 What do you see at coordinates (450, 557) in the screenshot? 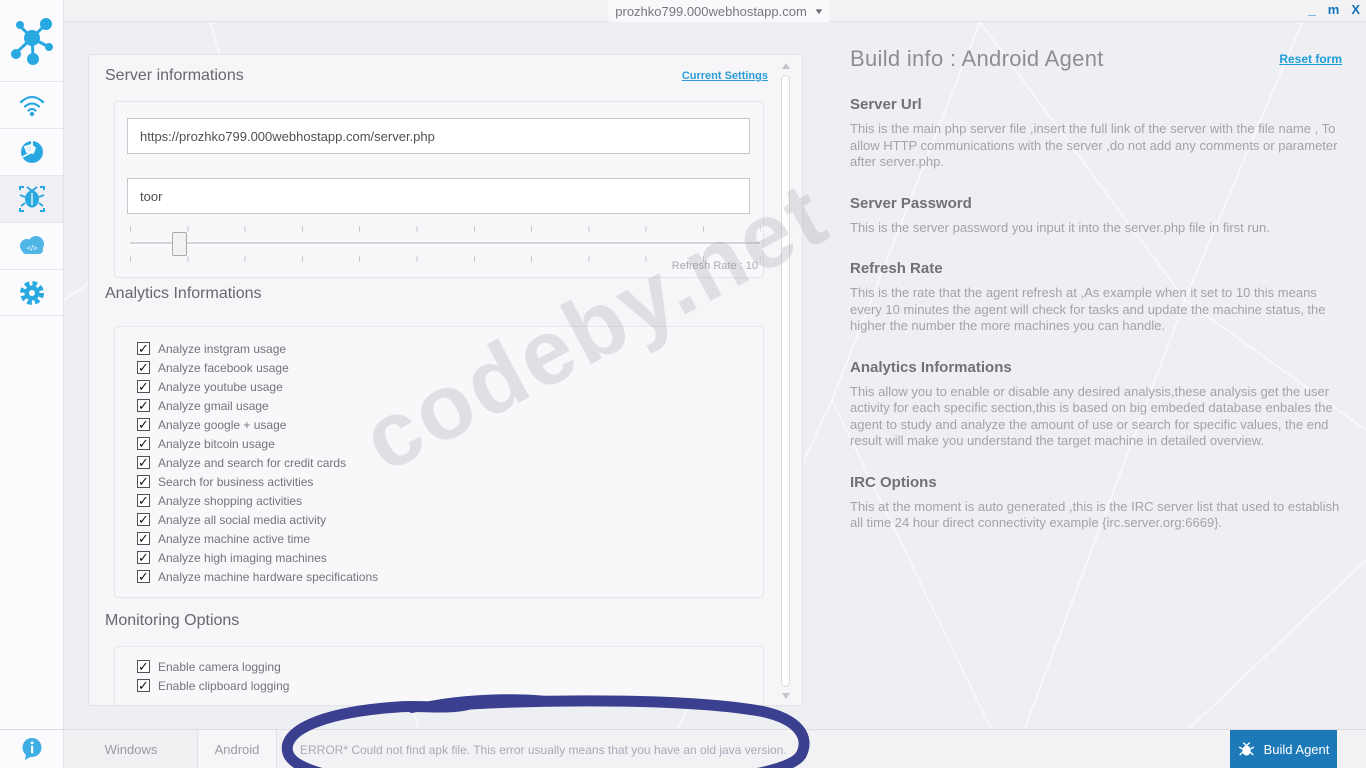
I see `checkbox-option: ✓ Analyze high imaging machines` at bounding box center [450, 557].